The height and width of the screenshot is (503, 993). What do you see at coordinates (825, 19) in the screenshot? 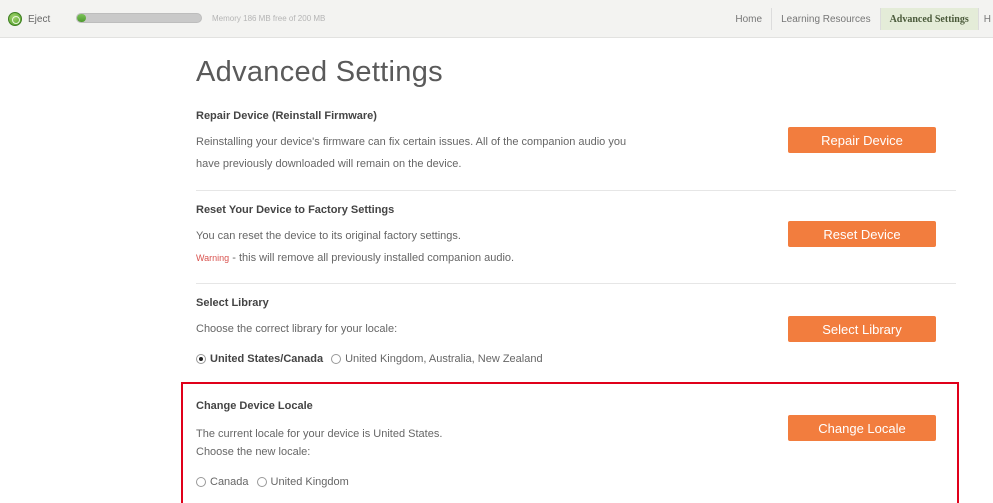
I see `tab-learning-resources: Learning Resources` at bounding box center [825, 19].